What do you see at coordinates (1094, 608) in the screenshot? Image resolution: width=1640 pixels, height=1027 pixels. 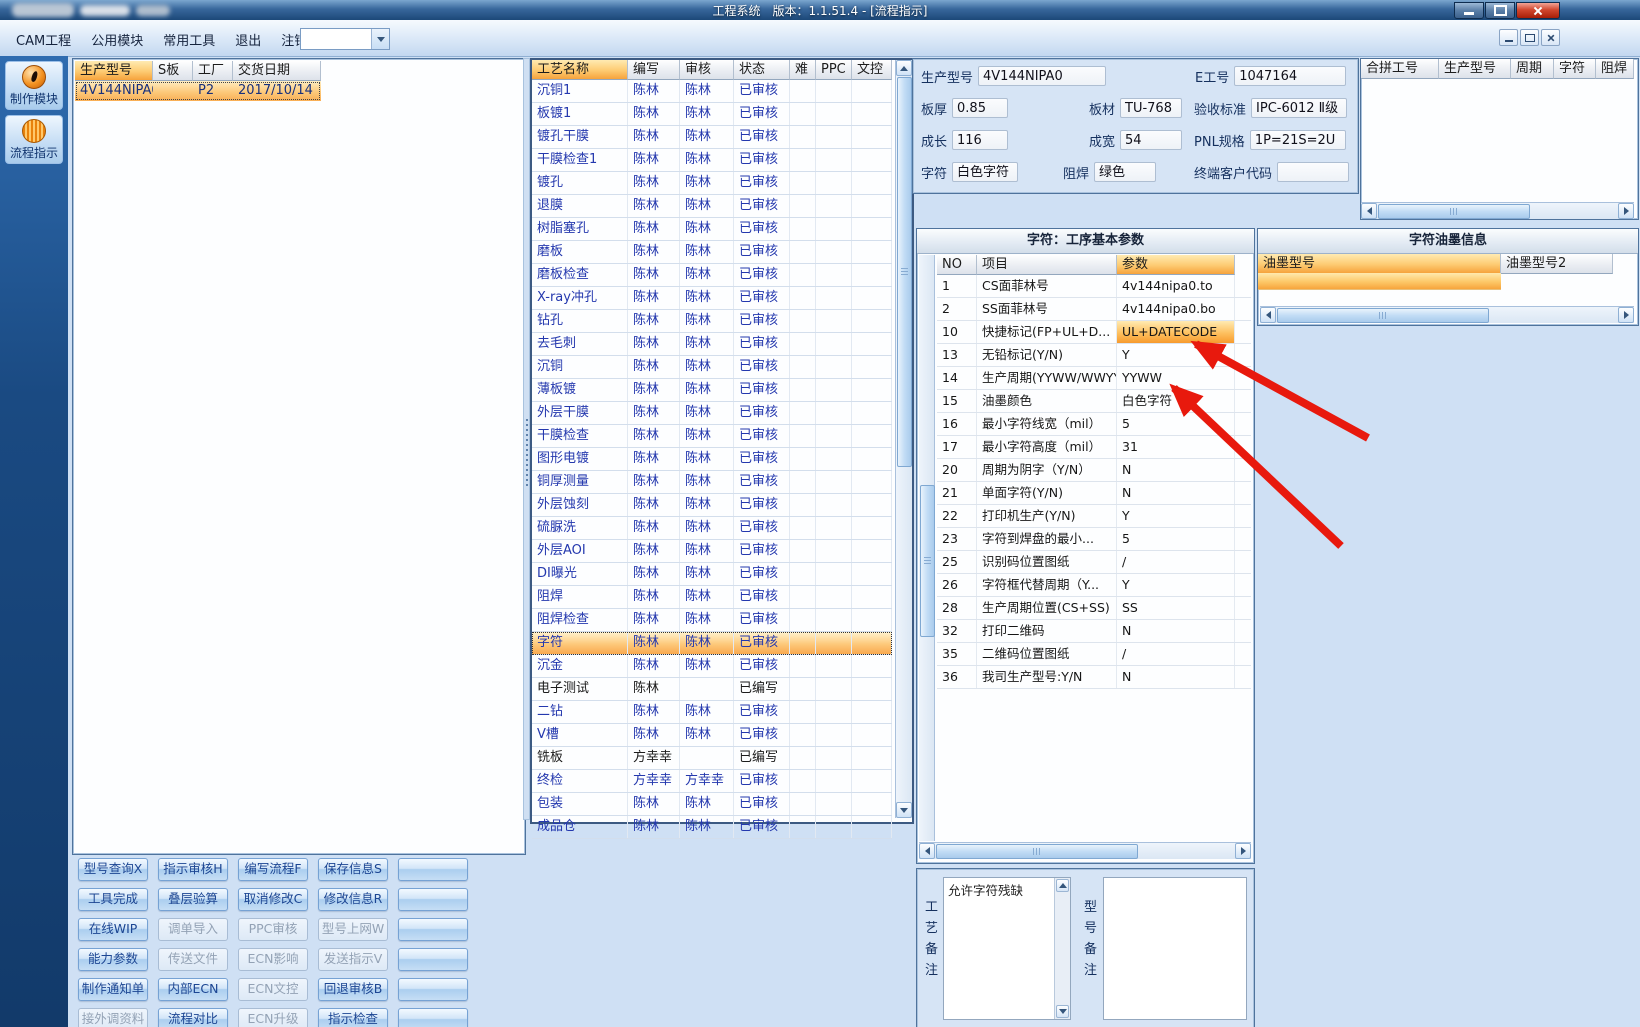 I see `param-row: 28 生产周期位置(CS+SS) SS` at bounding box center [1094, 608].